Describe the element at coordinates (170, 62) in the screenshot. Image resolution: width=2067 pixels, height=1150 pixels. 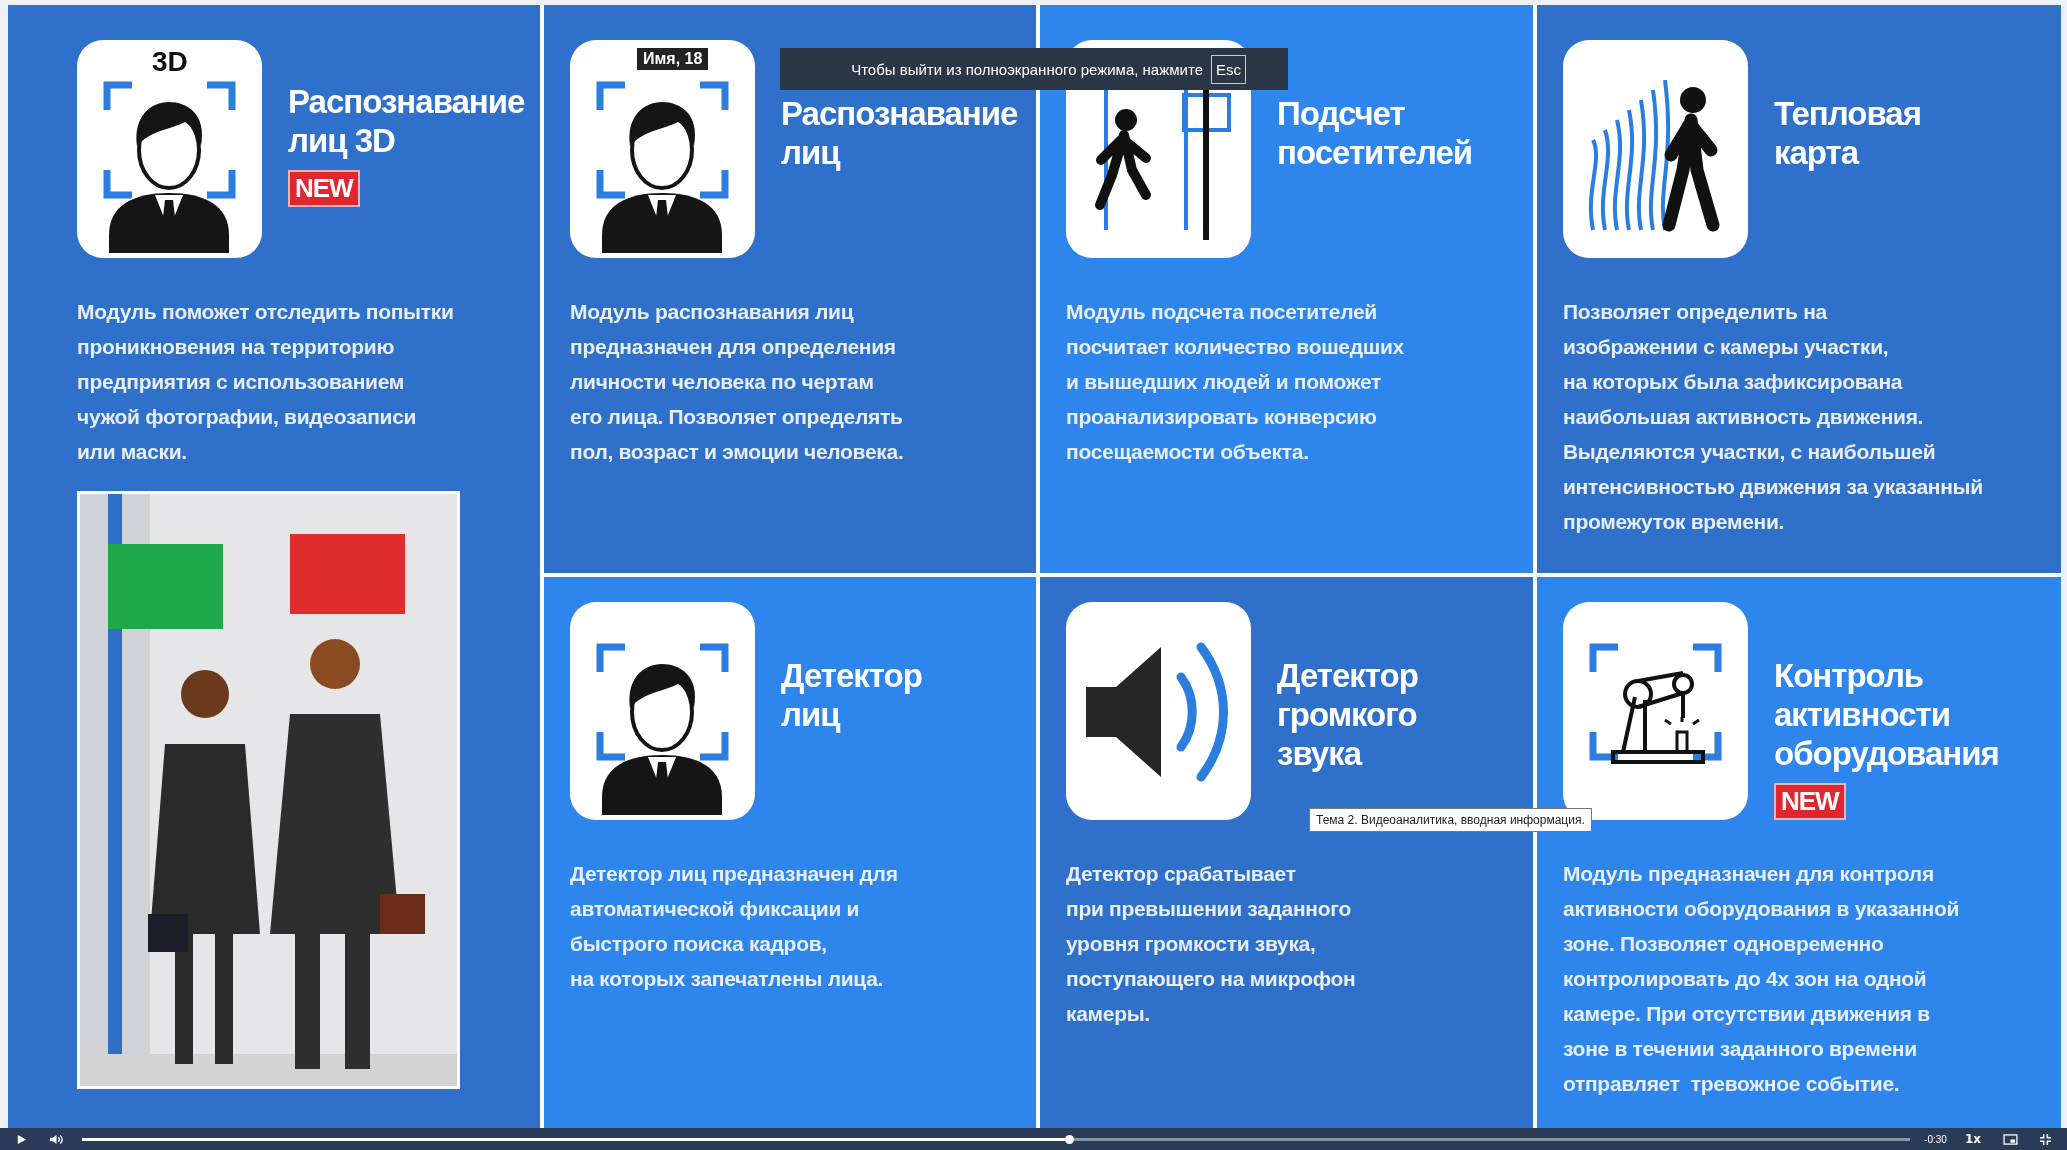
I see `icon-label: 3D` at that location.